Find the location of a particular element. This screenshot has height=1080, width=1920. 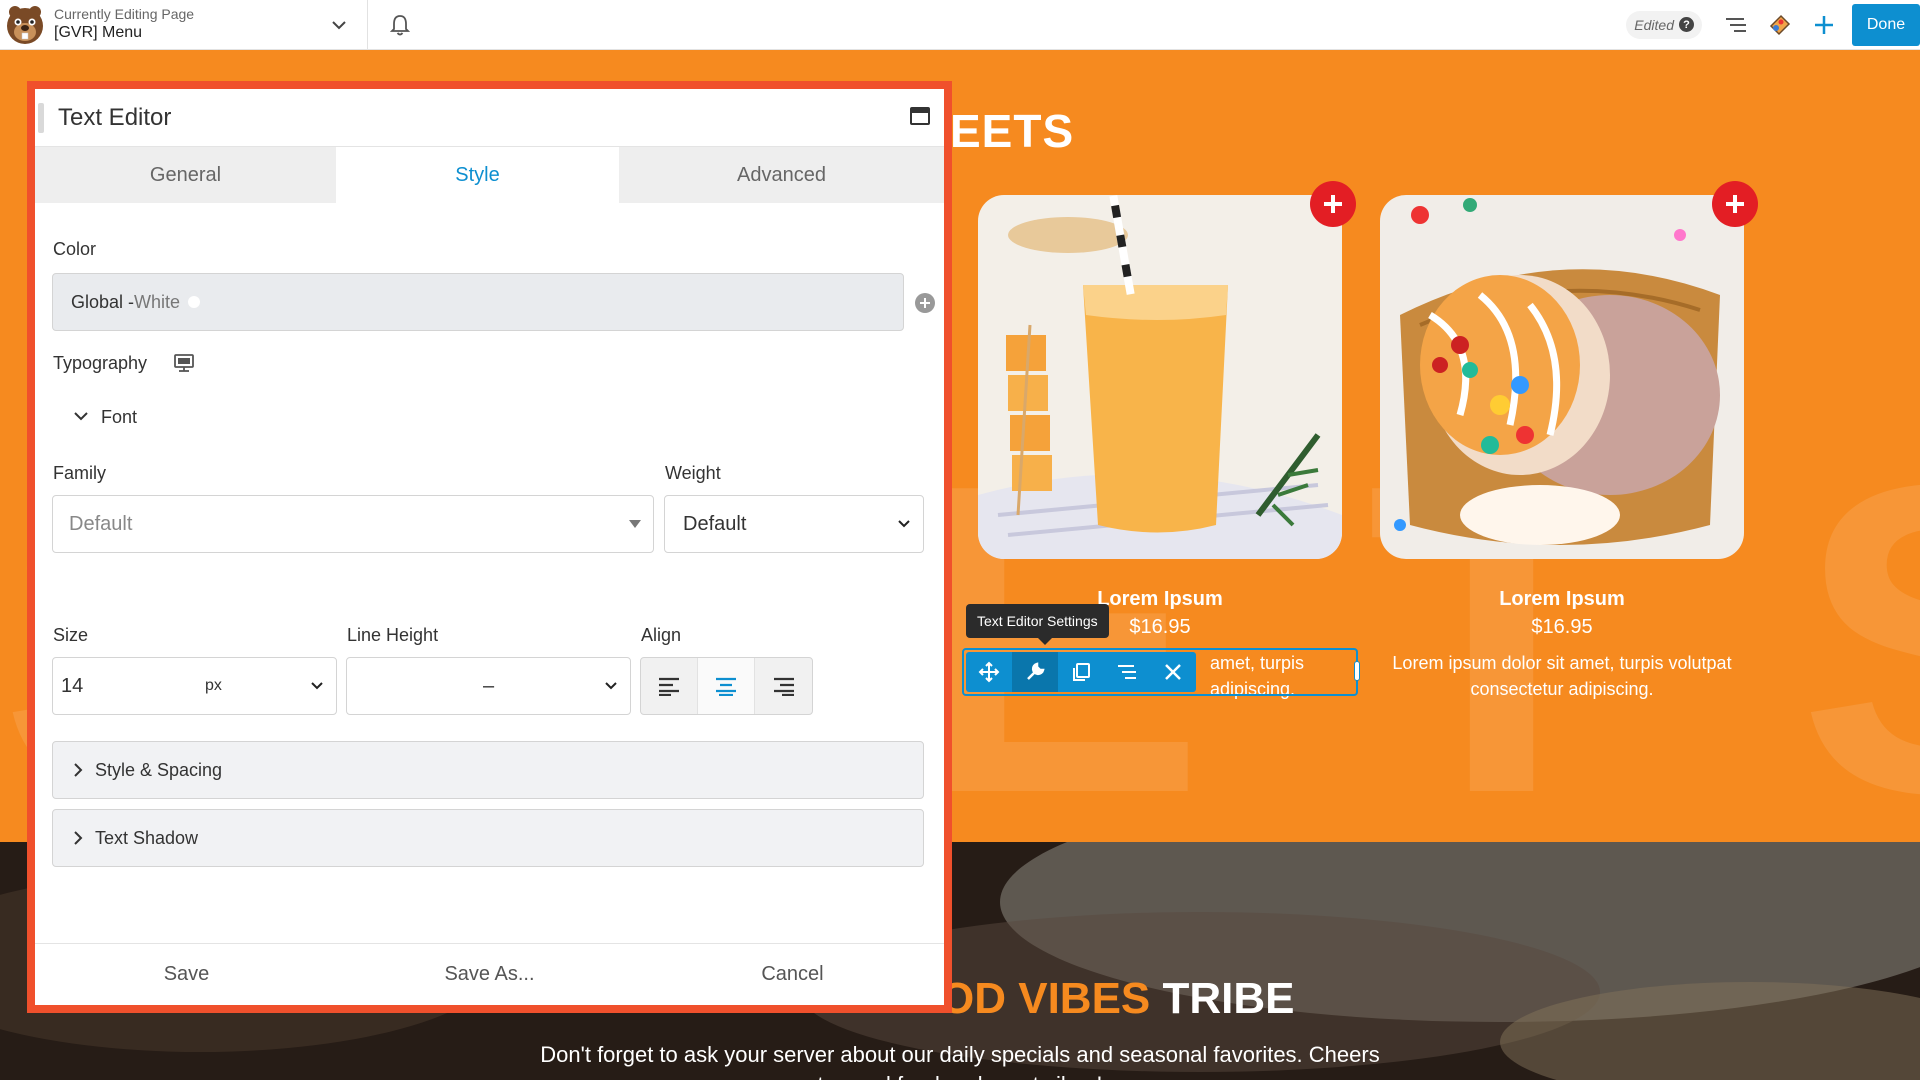

editing-page-title: [GVR] Menu is located at coordinates (98, 32).